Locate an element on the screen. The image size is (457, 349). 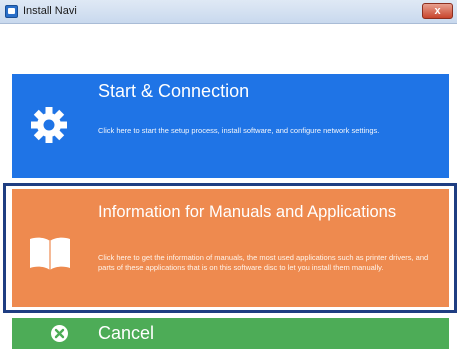
cancel-icon is located at coordinates (59, 333).